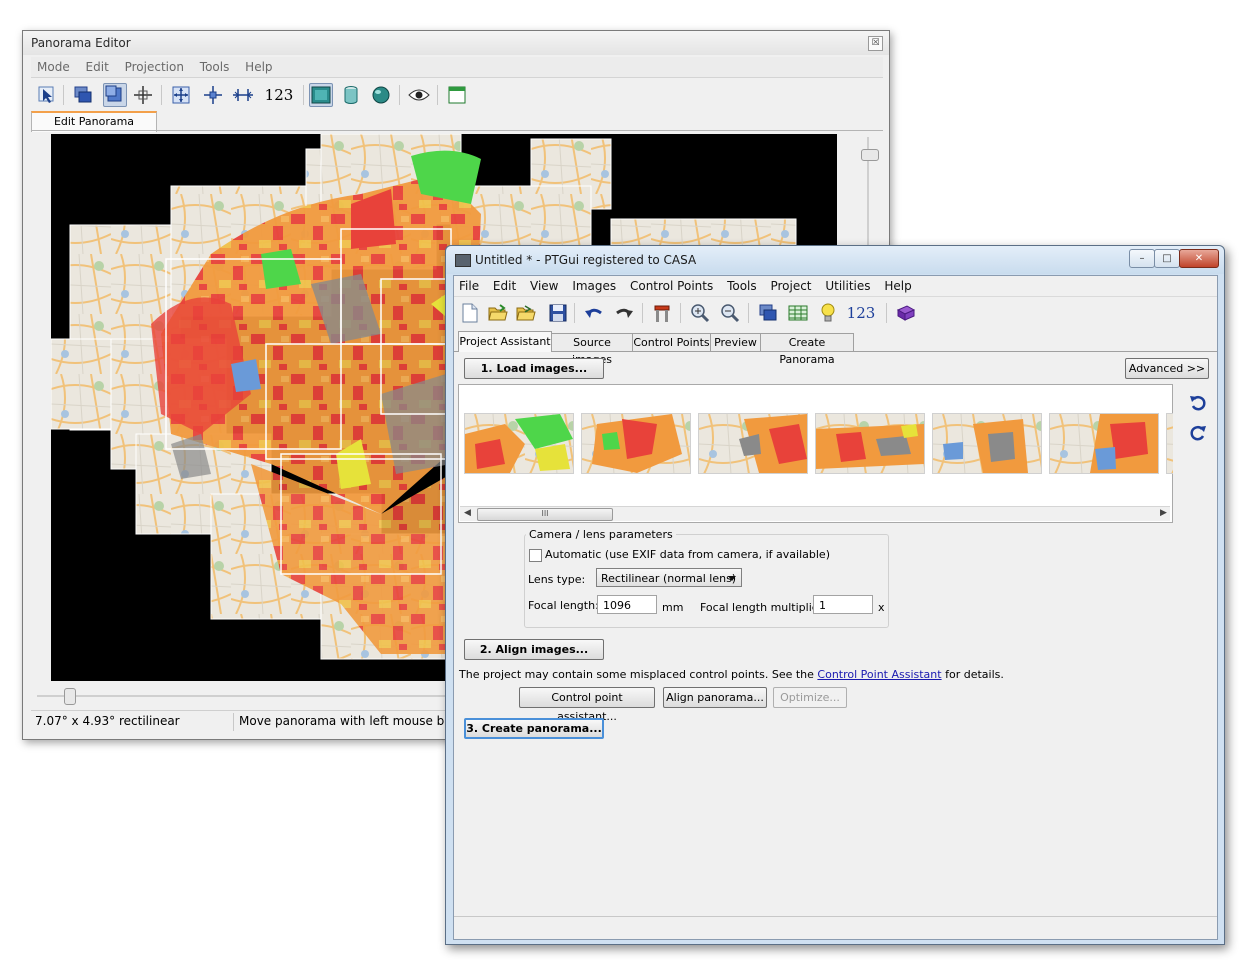 The width and height of the screenshot is (1257, 975). I want to click on source-images-strip: ◀ III ▶, so click(815, 453).